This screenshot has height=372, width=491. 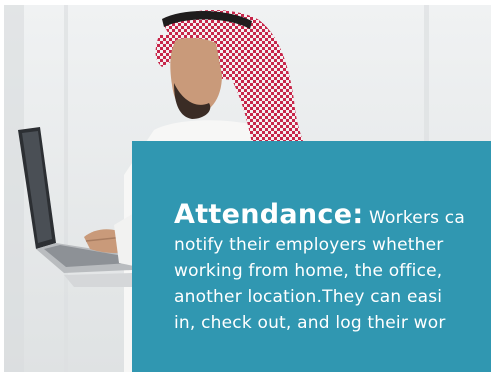 I want to click on description-line-1: Attendance: Workers ca, so click(x=332, y=215).